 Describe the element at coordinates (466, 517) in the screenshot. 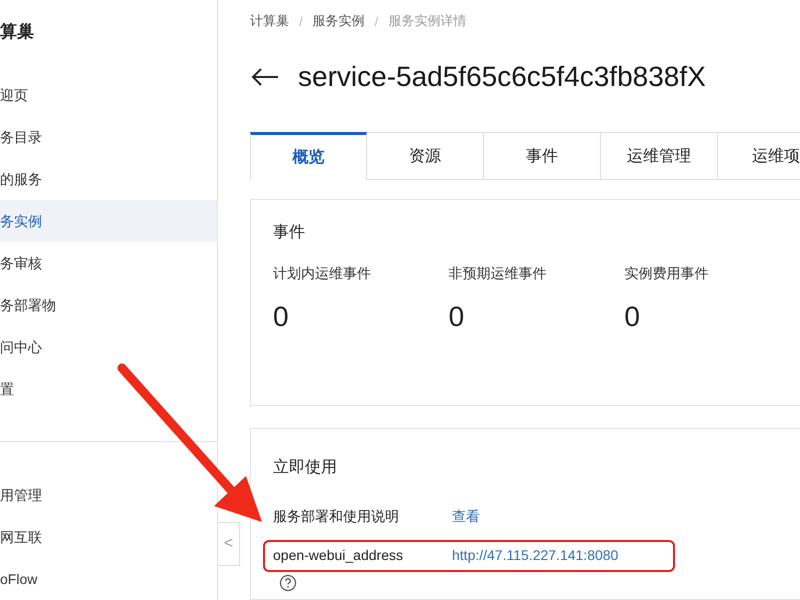

I see `link: 查看` at that location.